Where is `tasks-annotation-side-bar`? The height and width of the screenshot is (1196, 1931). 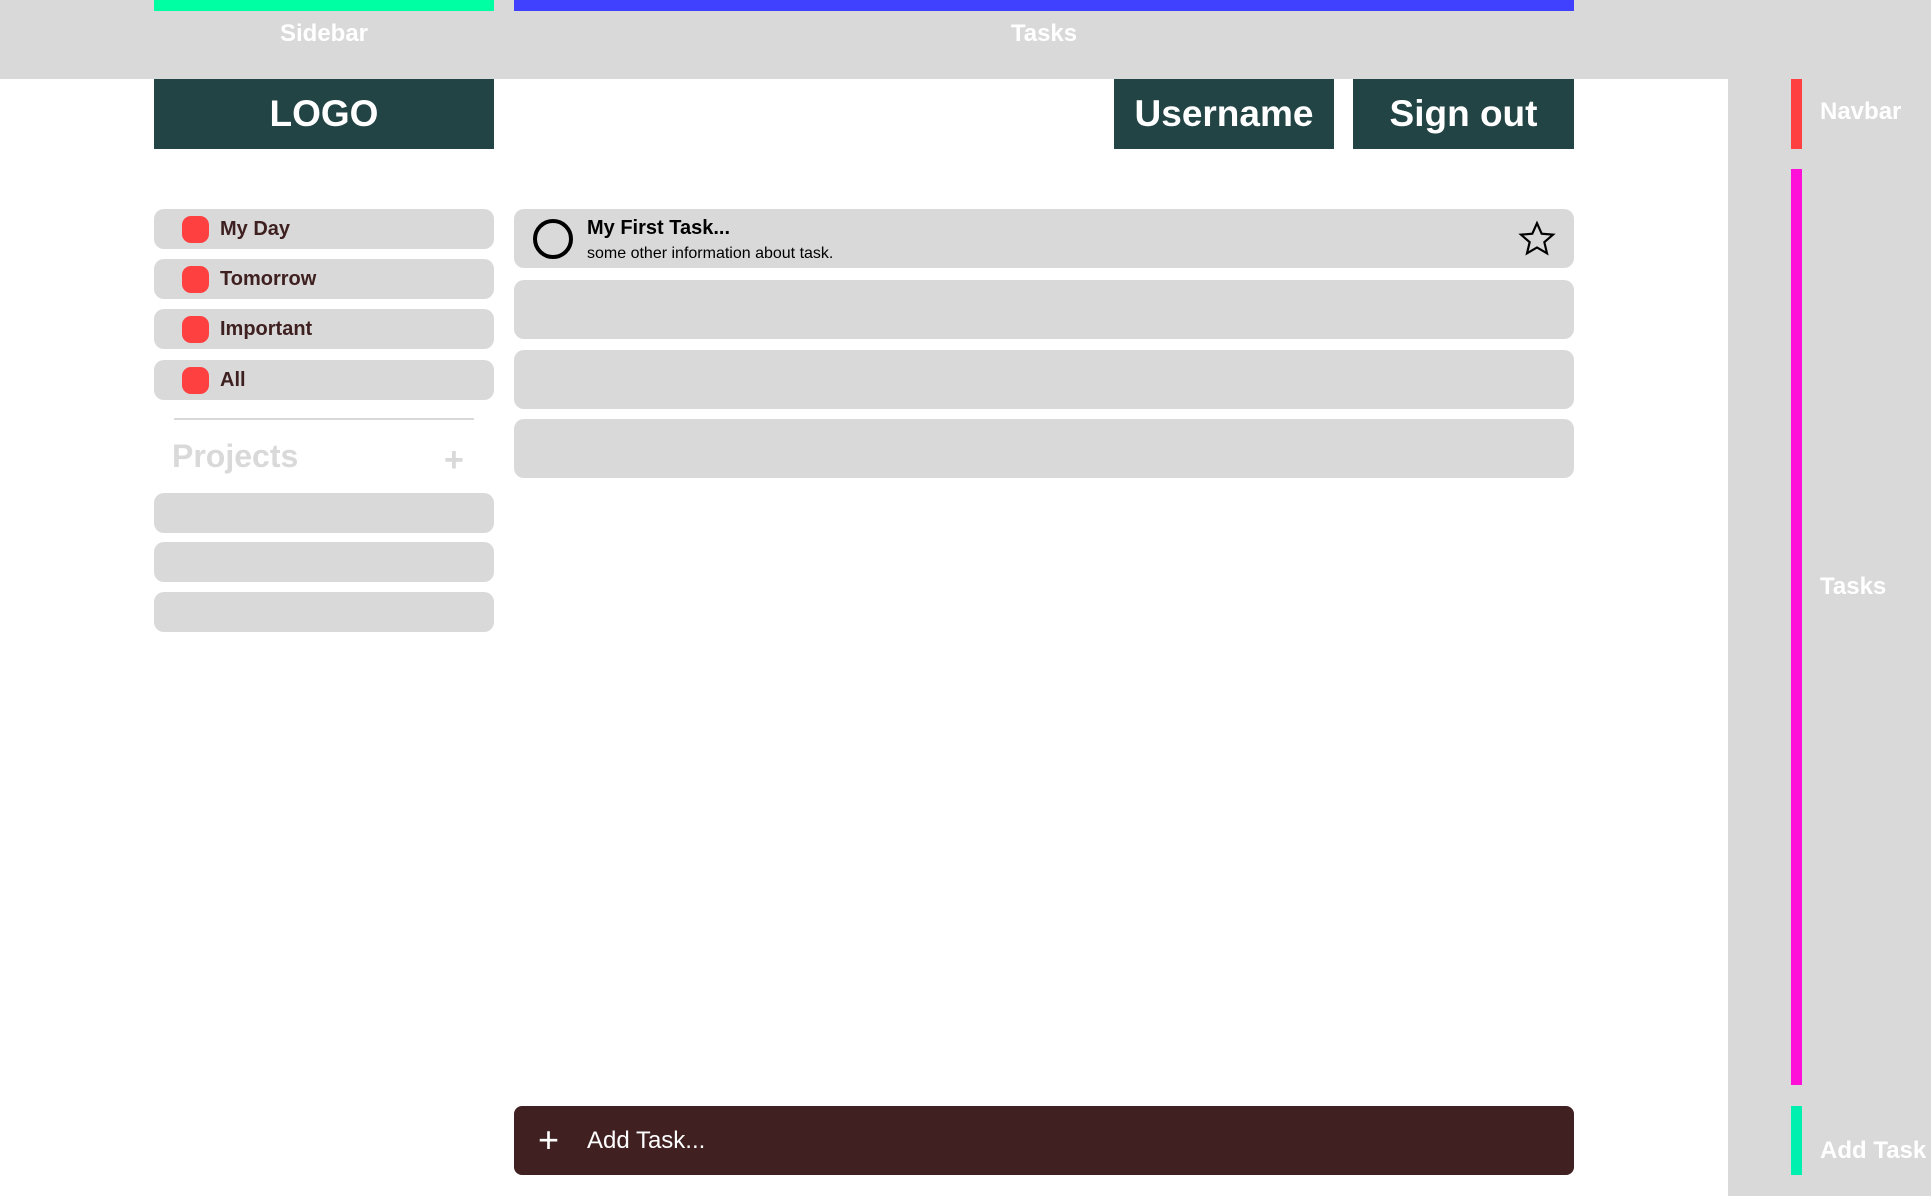 tasks-annotation-side-bar is located at coordinates (1796, 627).